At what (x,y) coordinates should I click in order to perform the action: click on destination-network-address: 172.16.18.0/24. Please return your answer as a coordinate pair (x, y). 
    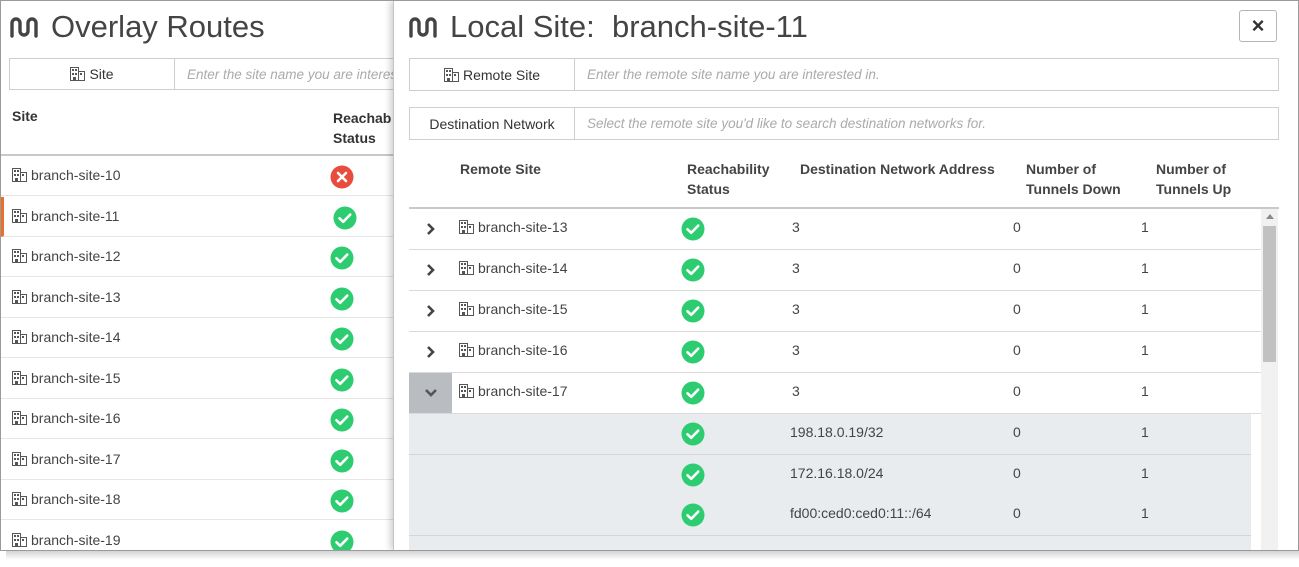
    Looking at the image, I should click on (837, 472).